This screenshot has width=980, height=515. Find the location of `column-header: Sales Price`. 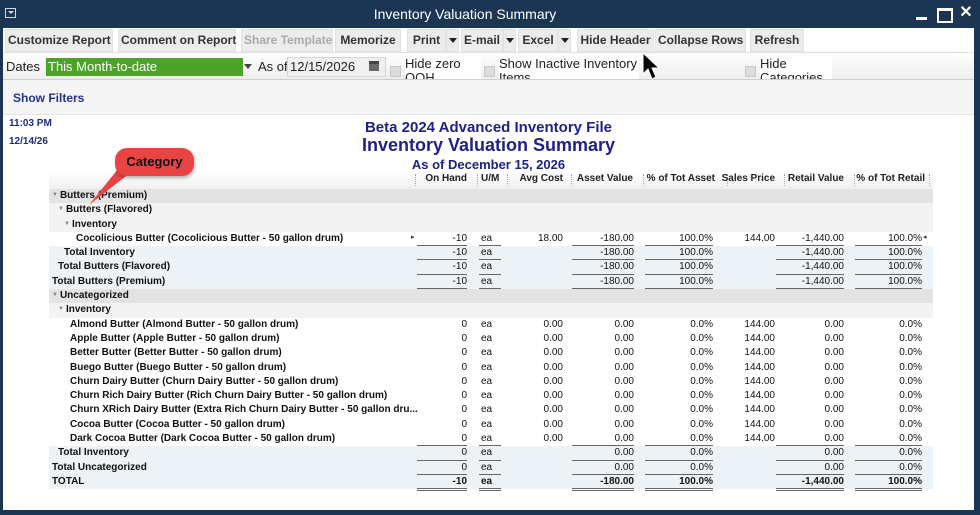

column-header: Sales Price is located at coordinates (748, 178).